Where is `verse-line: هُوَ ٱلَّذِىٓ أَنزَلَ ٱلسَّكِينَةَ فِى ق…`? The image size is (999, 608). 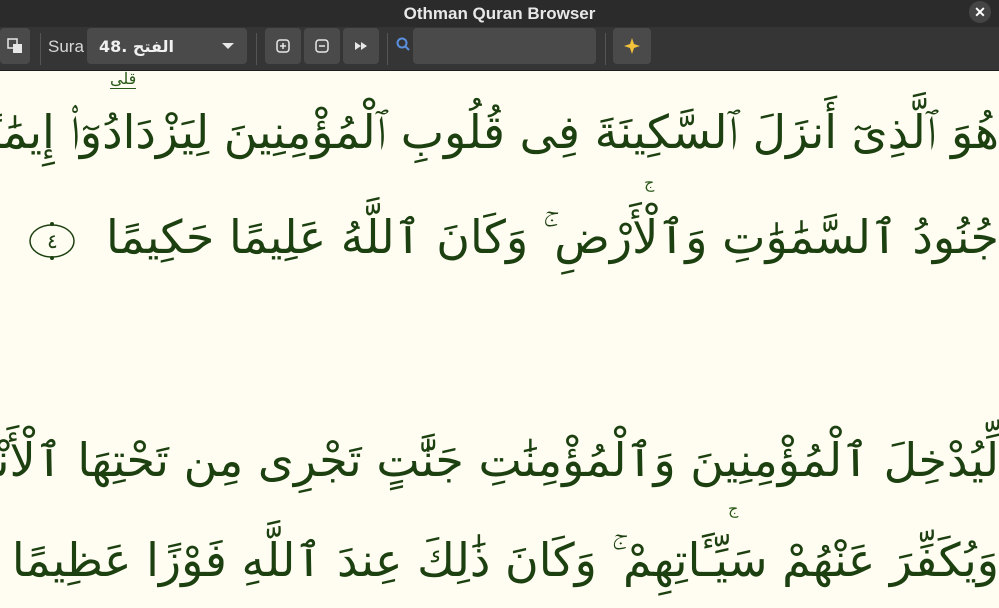 verse-line: هُوَ ٱلَّذِىٓ أَنزَلَ ٱلسَّكِينَةَ فِى ق… is located at coordinates (499, 132).